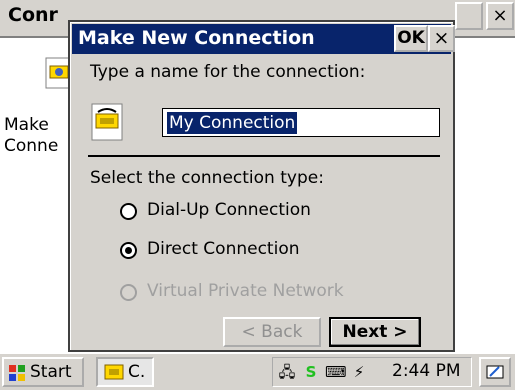  What do you see at coordinates (311, 372) in the screenshot?
I see `sync-icon: S` at bounding box center [311, 372].